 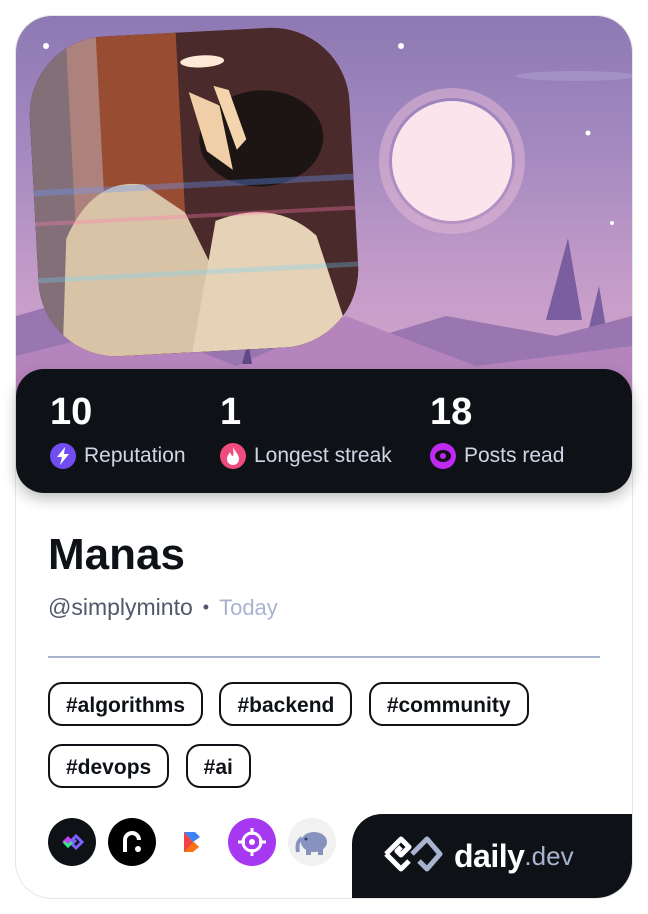 I want to click on posts-read-value: 18, so click(x=451, y=412).